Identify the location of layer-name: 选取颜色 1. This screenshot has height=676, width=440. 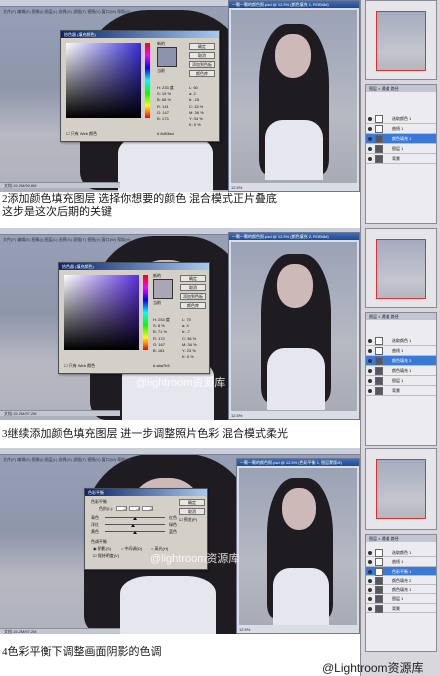
(402, 340).